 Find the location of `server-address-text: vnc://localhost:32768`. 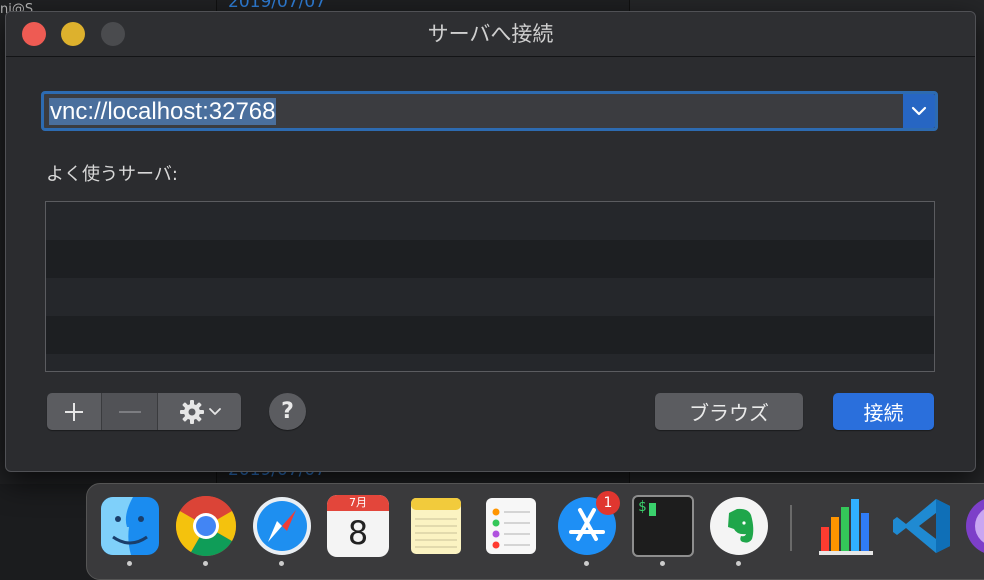

server-address-text: vnc://localhost:32768 is located at coordinates (163, 111).